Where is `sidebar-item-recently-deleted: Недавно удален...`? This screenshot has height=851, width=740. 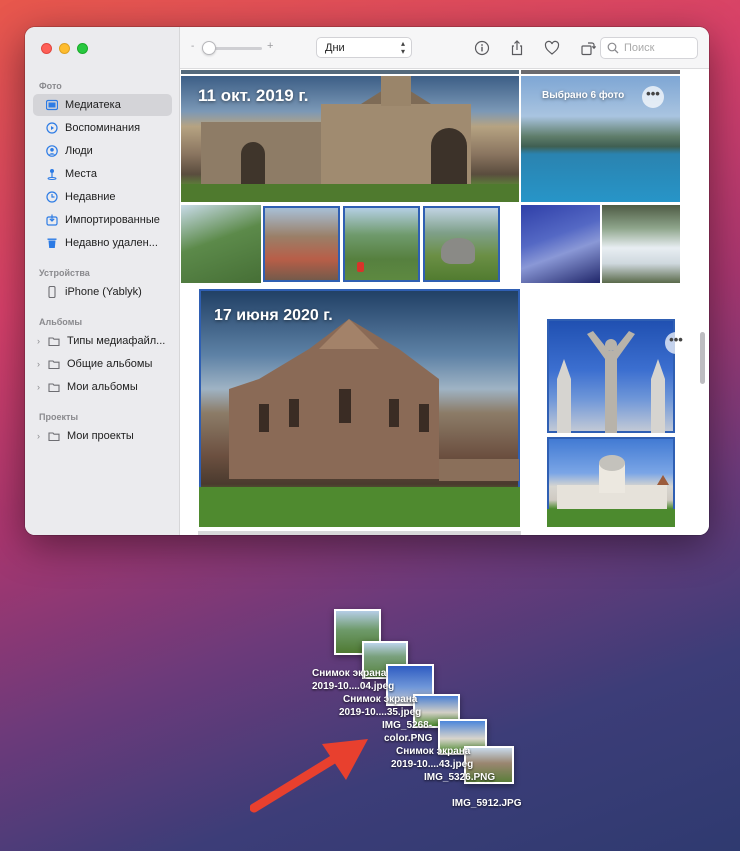 sidebar-item-recently-deleted: Недавно удален... is located at coordinates (102, 243).